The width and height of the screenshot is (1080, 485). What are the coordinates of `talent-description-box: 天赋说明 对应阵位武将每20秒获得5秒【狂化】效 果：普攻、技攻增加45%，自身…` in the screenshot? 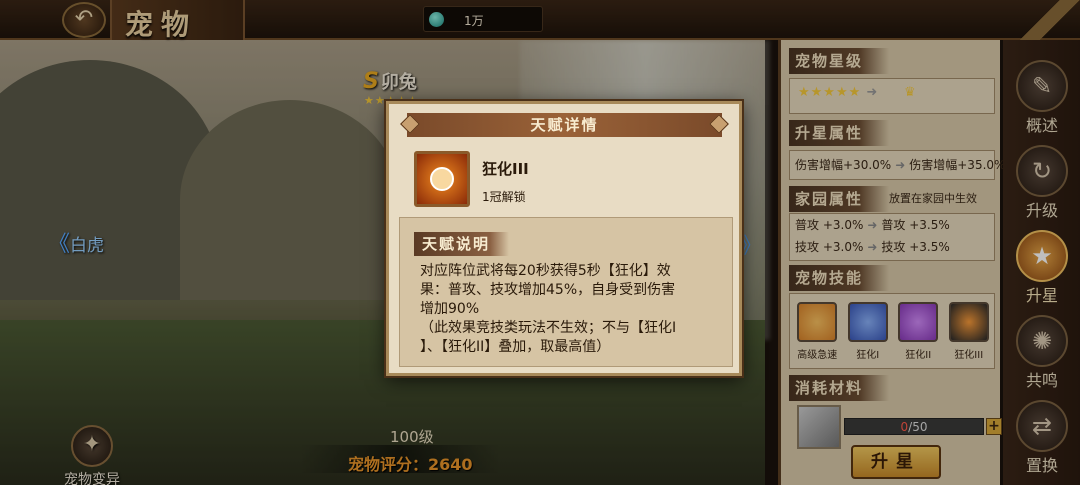 It's located at (566, 292).